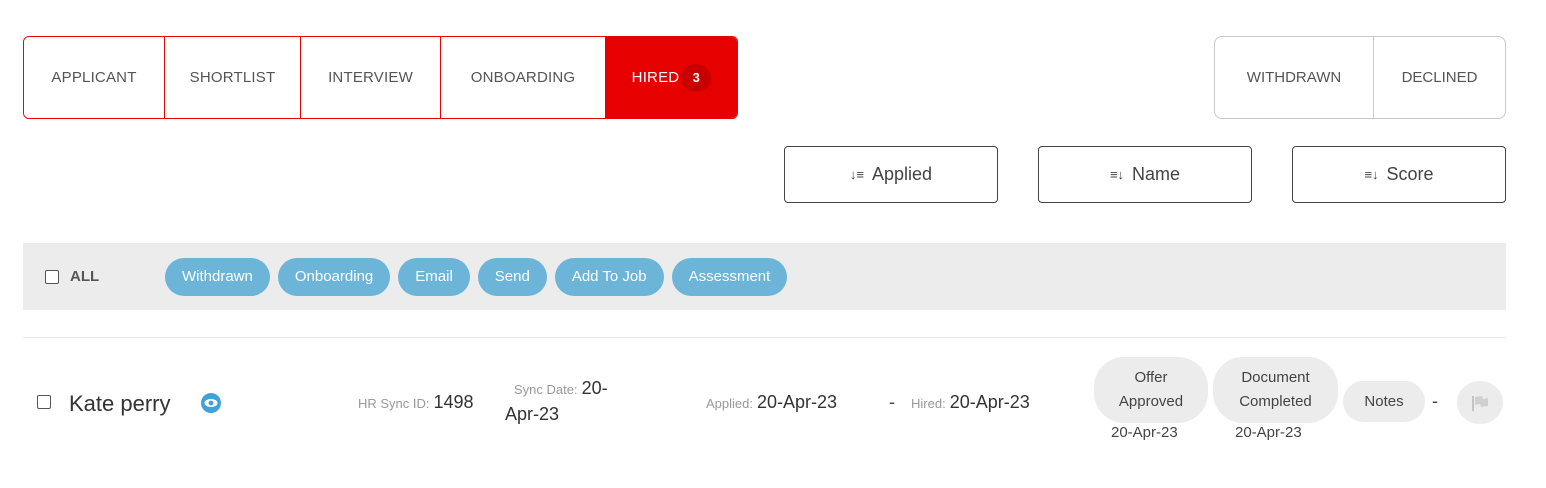  Describe the element at coordinates (729, 403) in the screenshot. I see `applied-label: Applied:` at that location.